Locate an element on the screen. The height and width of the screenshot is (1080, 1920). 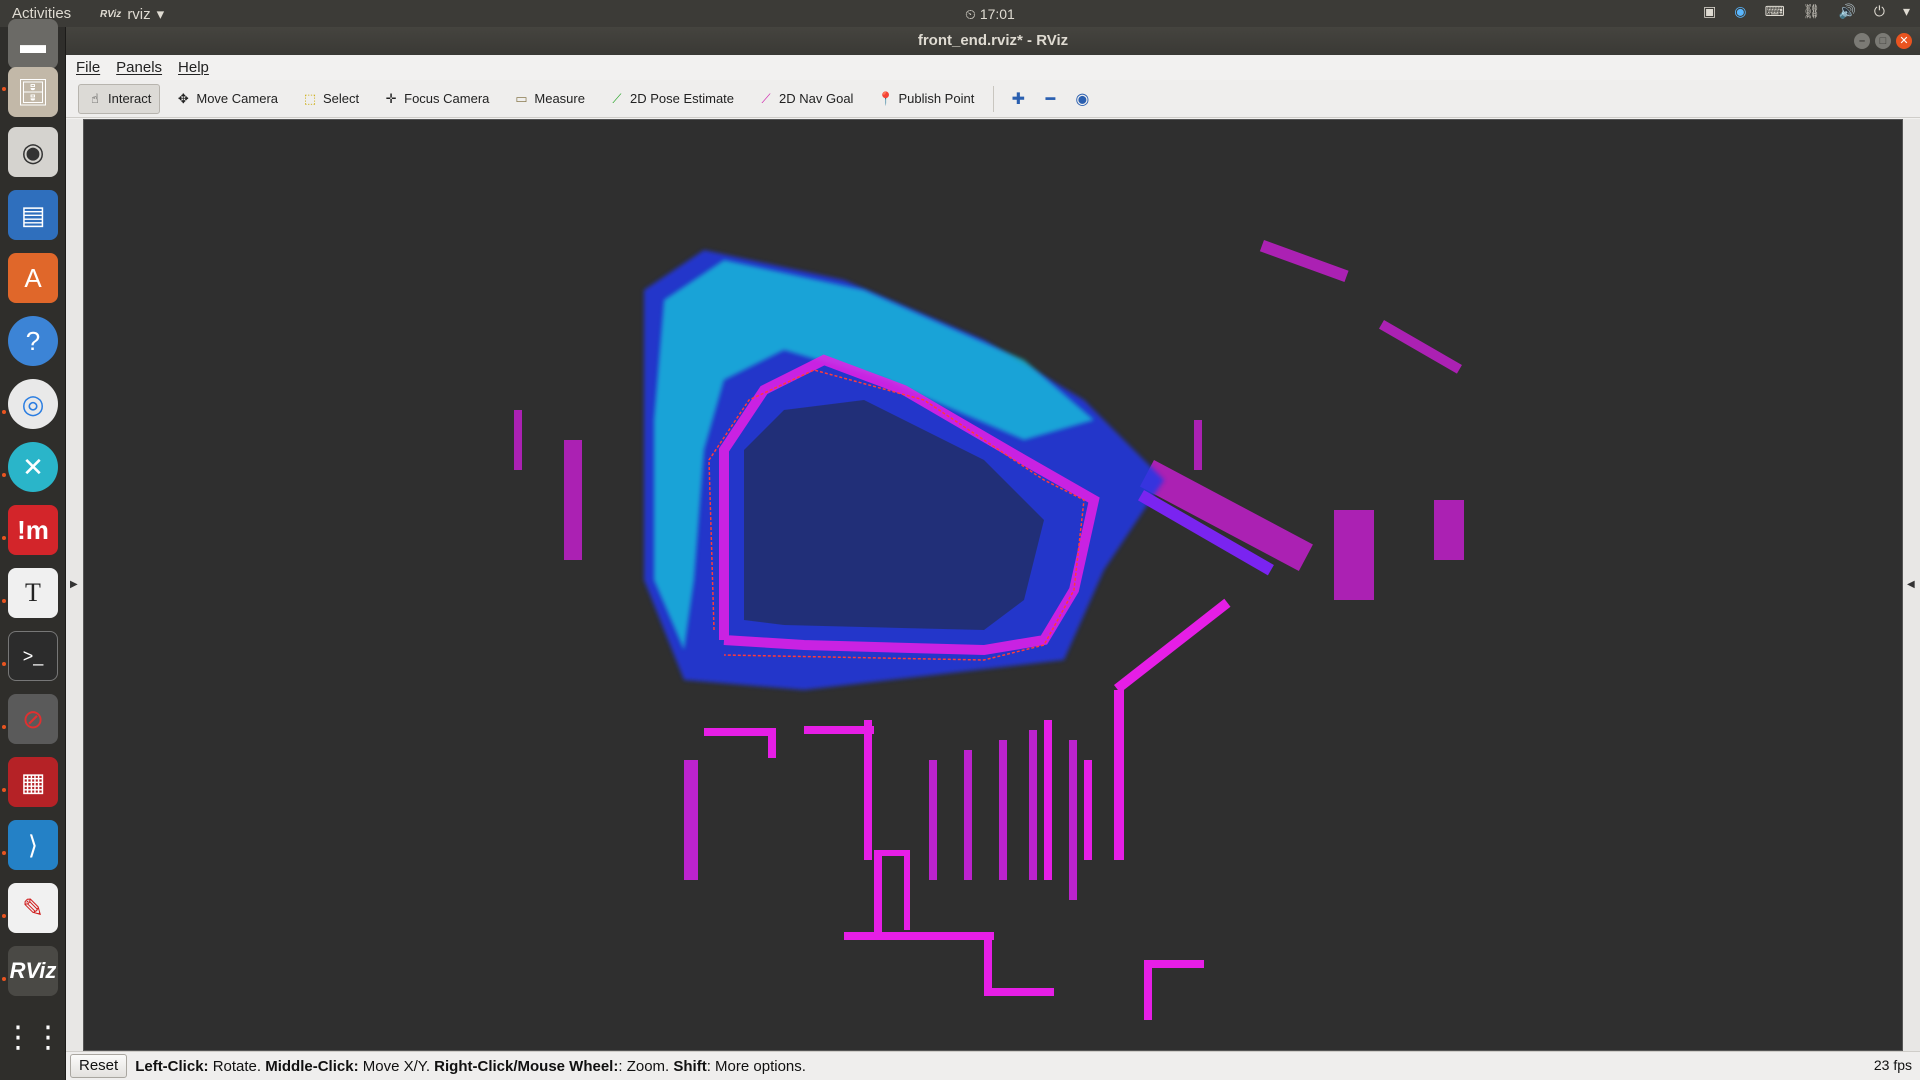
partial-app-icon: ▬ is located at coordinates (33, 44).